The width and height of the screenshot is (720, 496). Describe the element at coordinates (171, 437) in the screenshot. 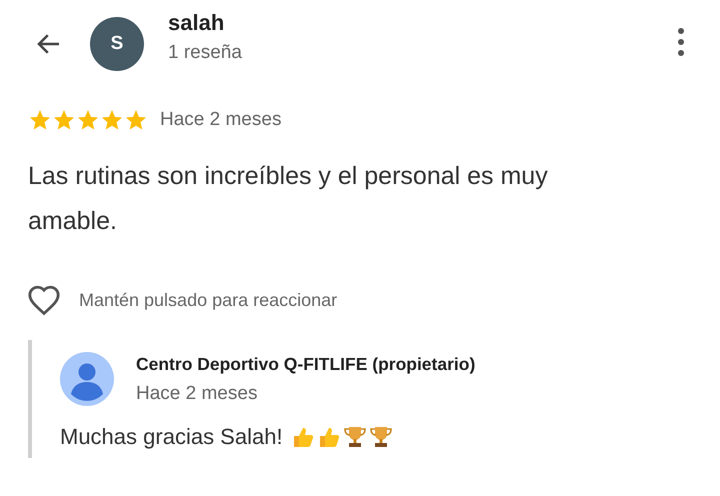

I see `reply-text: Muchas gracias Salah!` at that location.